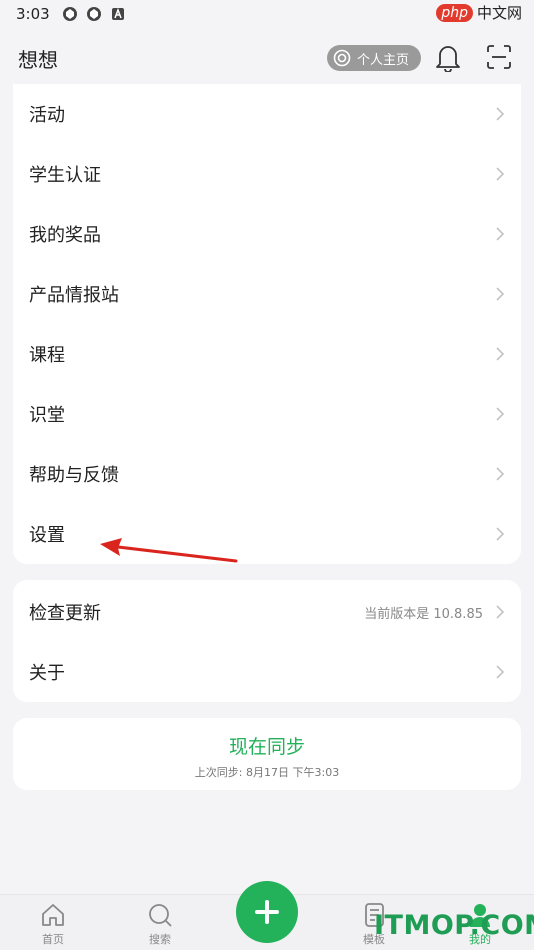 Image resolution: width=534 pixels, height=950 pixels. What do you see at coordinates (423, 614) in the screenshot?
I see `version-text: 当前版本是 10.8.85` at bounding box center [423, 614].